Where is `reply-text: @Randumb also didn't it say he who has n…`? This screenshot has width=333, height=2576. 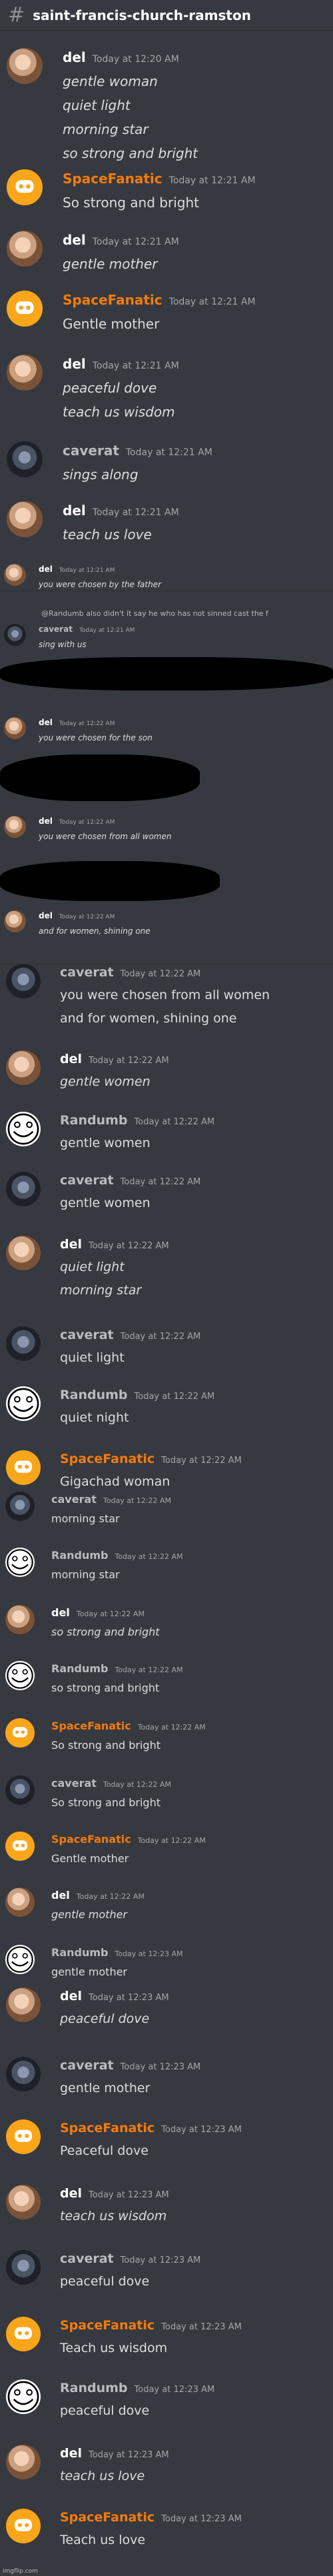
reply-text: @Randumb also didn't it say he who has n… is located at coordinates (154, 613).